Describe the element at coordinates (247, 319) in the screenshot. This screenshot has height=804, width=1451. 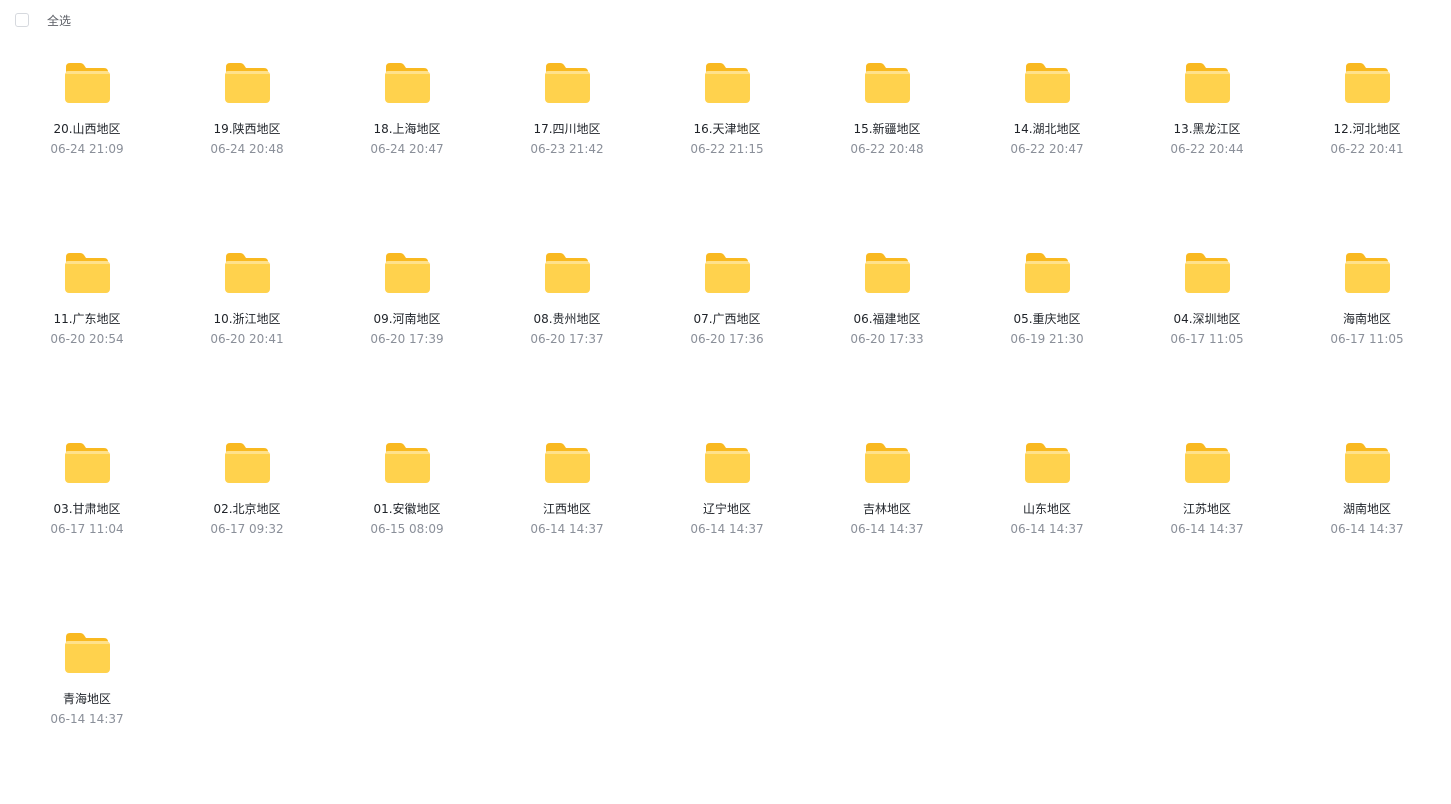
I see `folder-name: 10.浙江地区` at that location.